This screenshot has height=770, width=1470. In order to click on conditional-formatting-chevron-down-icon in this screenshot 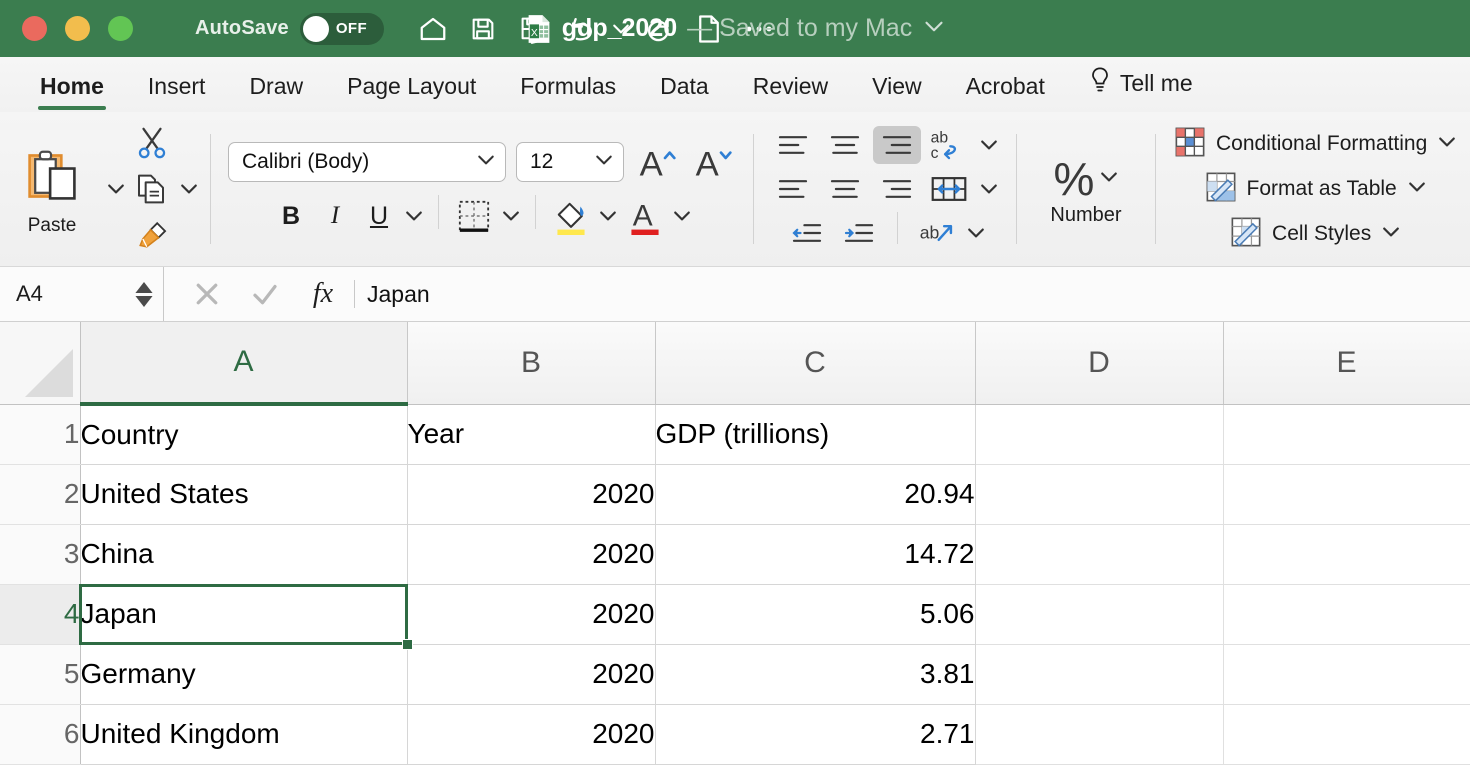, I will do `click(1447, 144)`.